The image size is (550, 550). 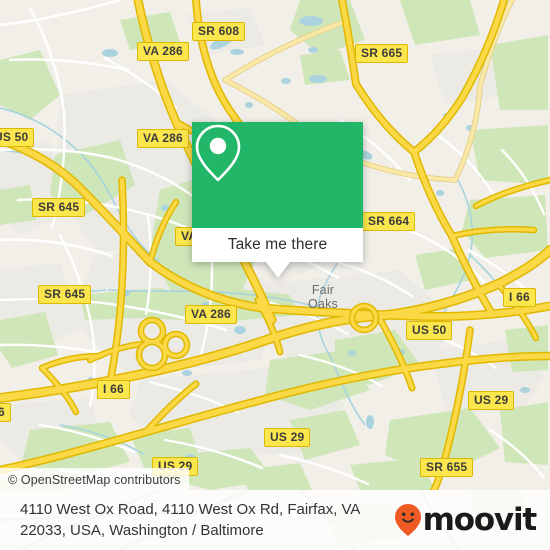 What do you see at coordinates (218, 153) in the screenshot?
I see `map-pin-icon` at bounding box center [218, 153].